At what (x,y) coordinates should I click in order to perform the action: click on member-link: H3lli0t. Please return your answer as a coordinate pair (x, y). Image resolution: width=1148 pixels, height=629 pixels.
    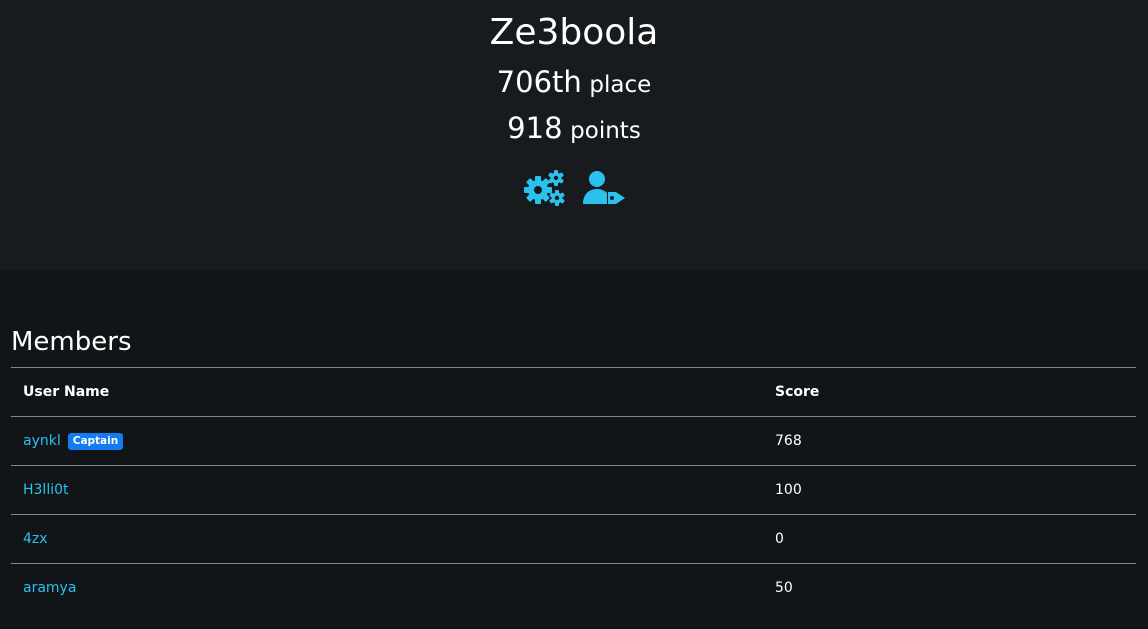
    Looking at the image, I should click on (46, 490).